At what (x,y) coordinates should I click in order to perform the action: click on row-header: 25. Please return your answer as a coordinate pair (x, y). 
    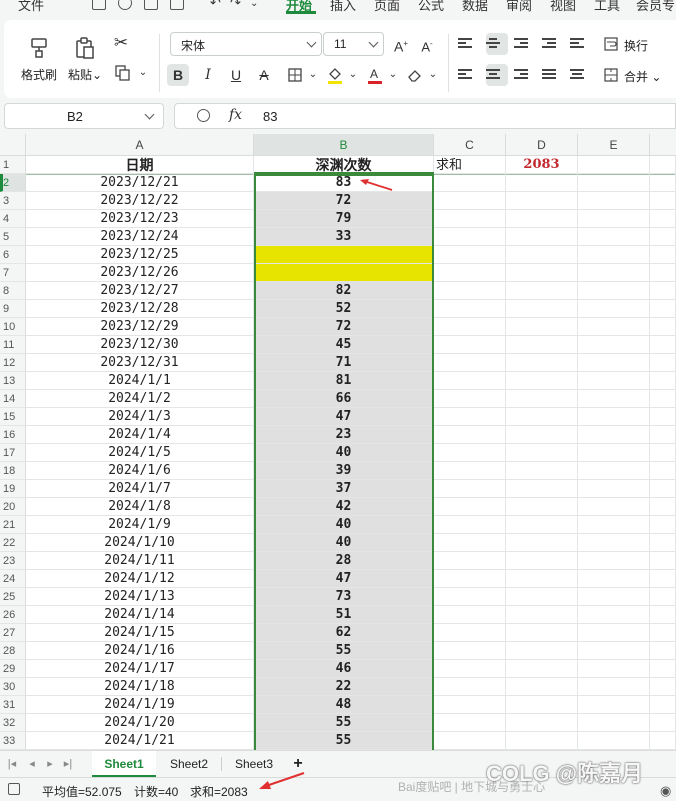
    Looking at the image, I should click on (13, 597).